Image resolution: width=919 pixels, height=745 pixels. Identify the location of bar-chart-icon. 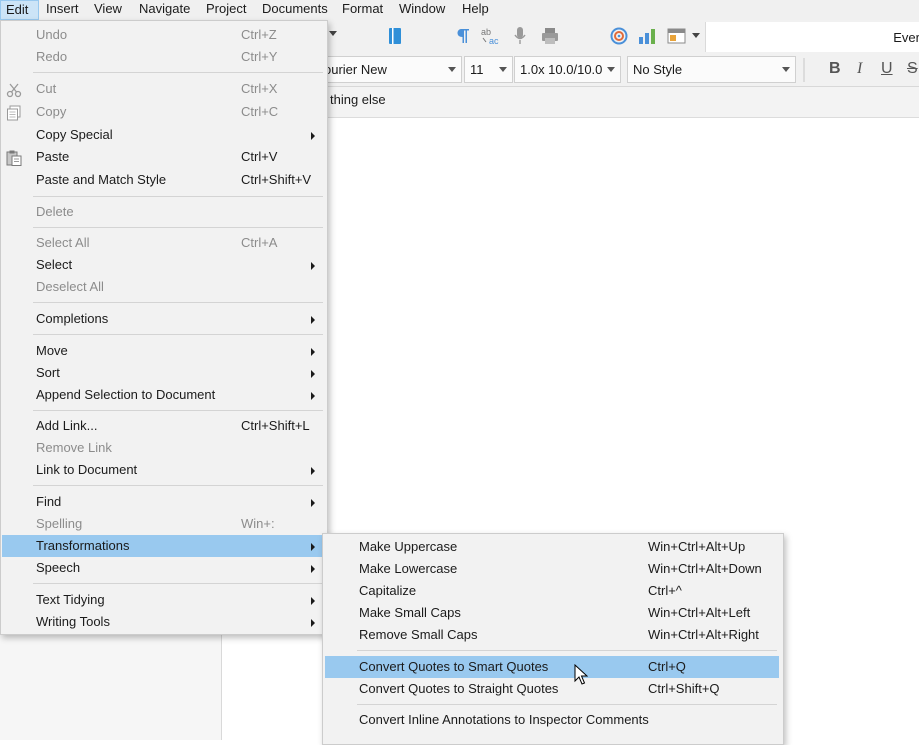
(647, 36).